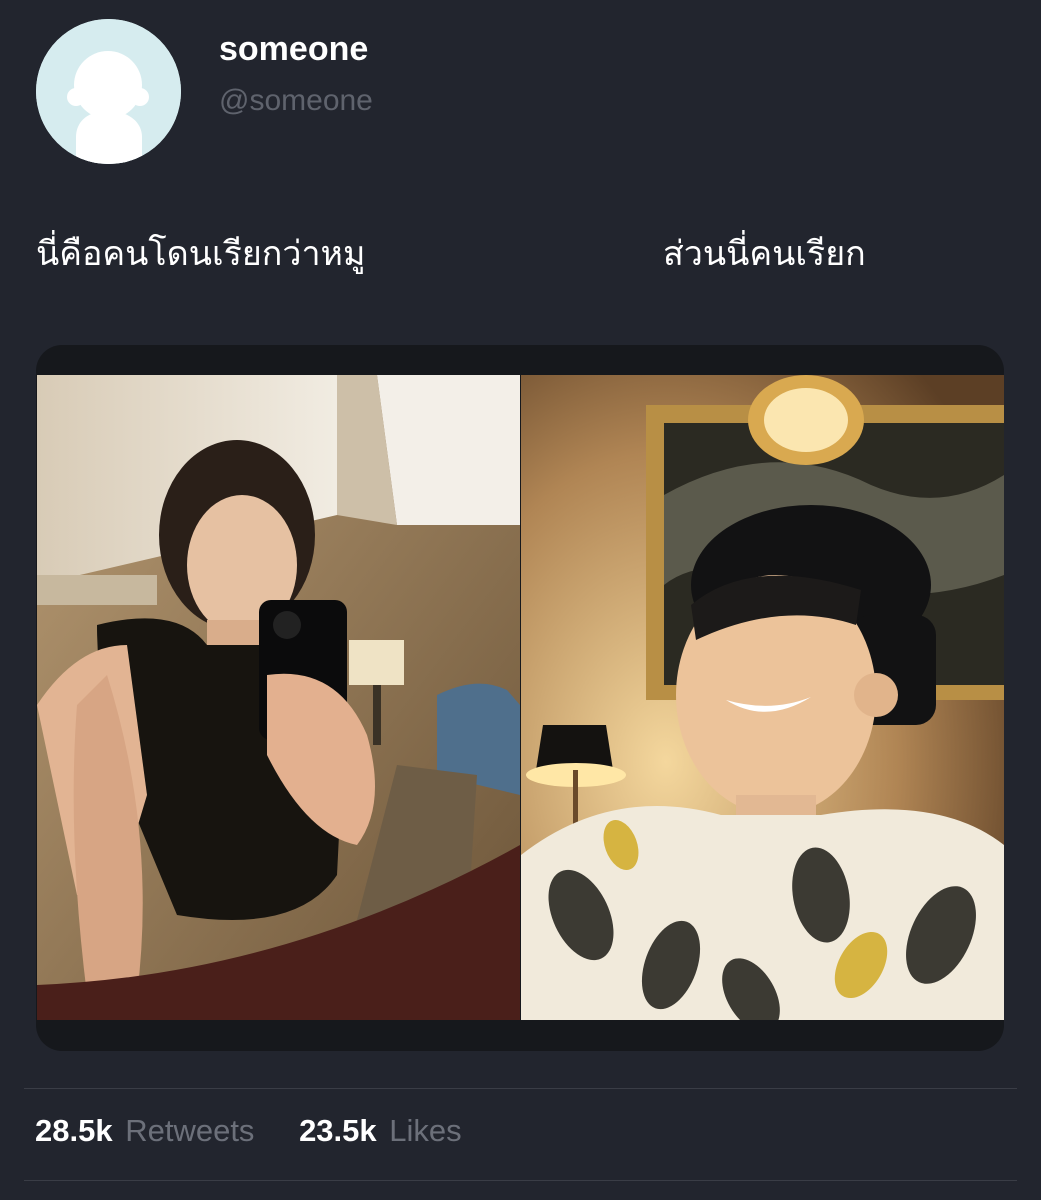 The height and width of the screenshot is (1200, 1041). I want to click on retweets-stat: 28.5k Retweets, so click(144, 1131).